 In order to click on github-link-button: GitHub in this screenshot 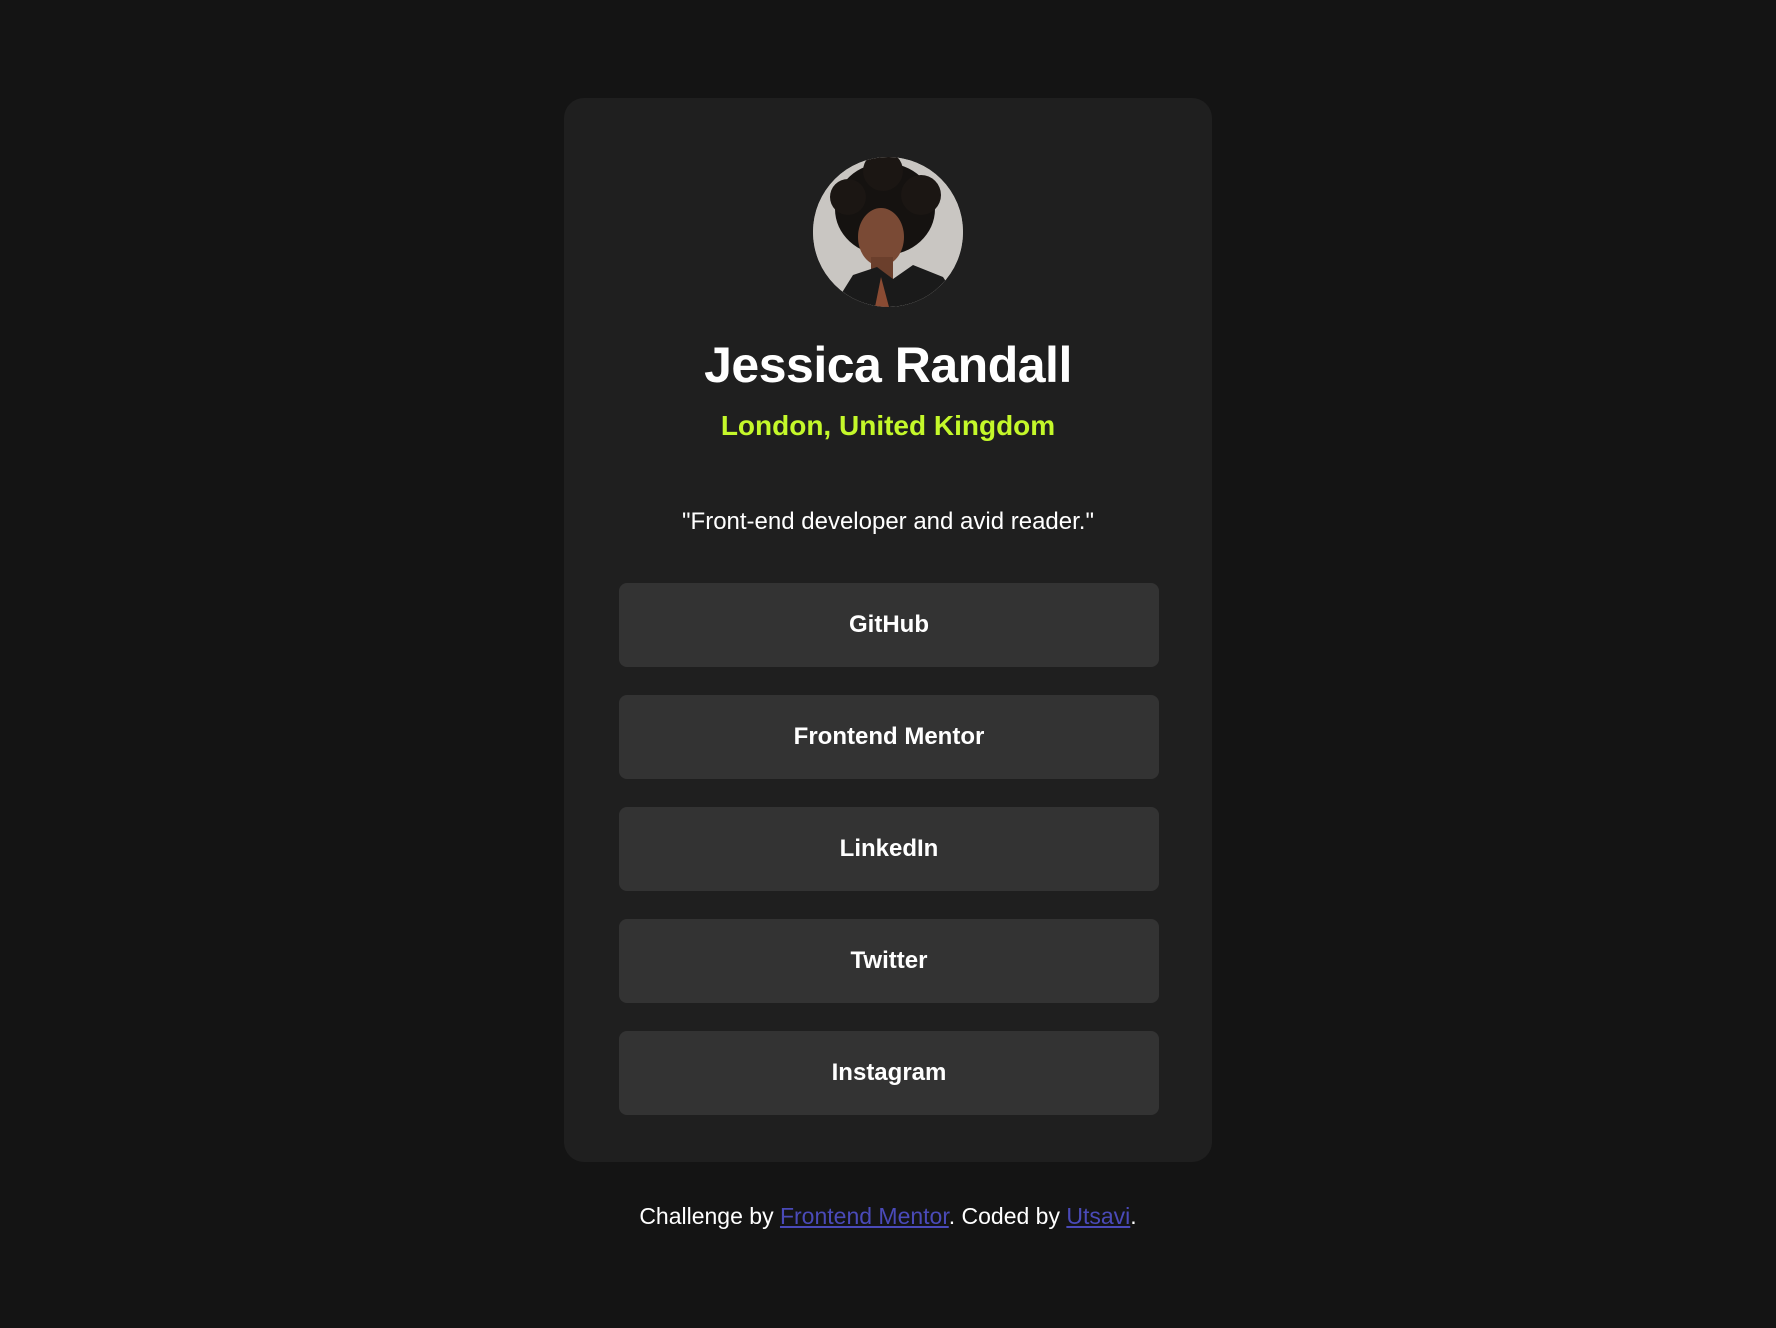, I will do `click(889, 625)`.